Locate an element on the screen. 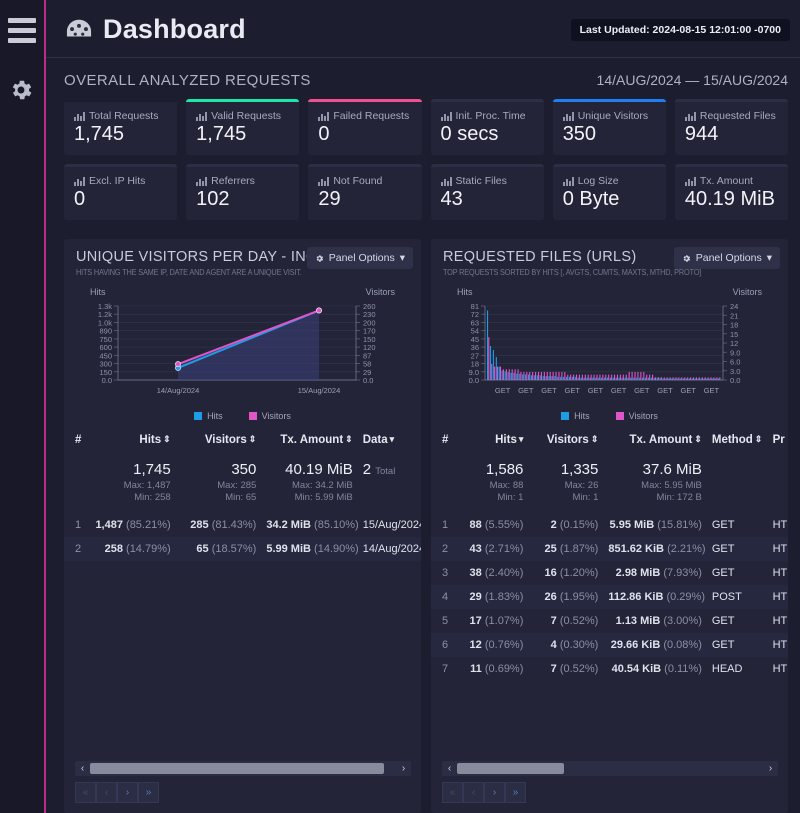  column-label: Tx. Amount is located at coordinates (661, 440).